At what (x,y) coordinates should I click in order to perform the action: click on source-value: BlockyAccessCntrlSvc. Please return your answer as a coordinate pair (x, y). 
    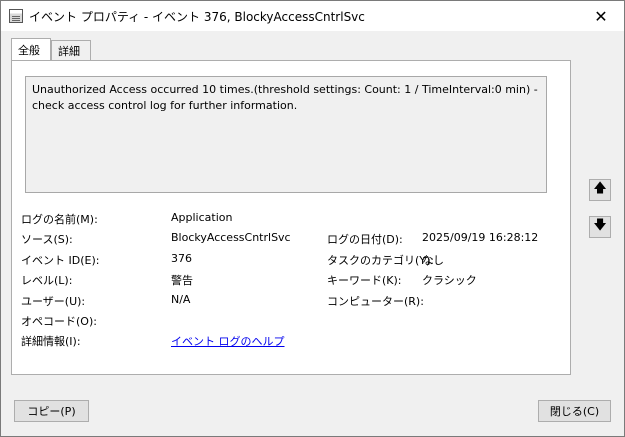
    Looking at the image, I should click on (231, 237).